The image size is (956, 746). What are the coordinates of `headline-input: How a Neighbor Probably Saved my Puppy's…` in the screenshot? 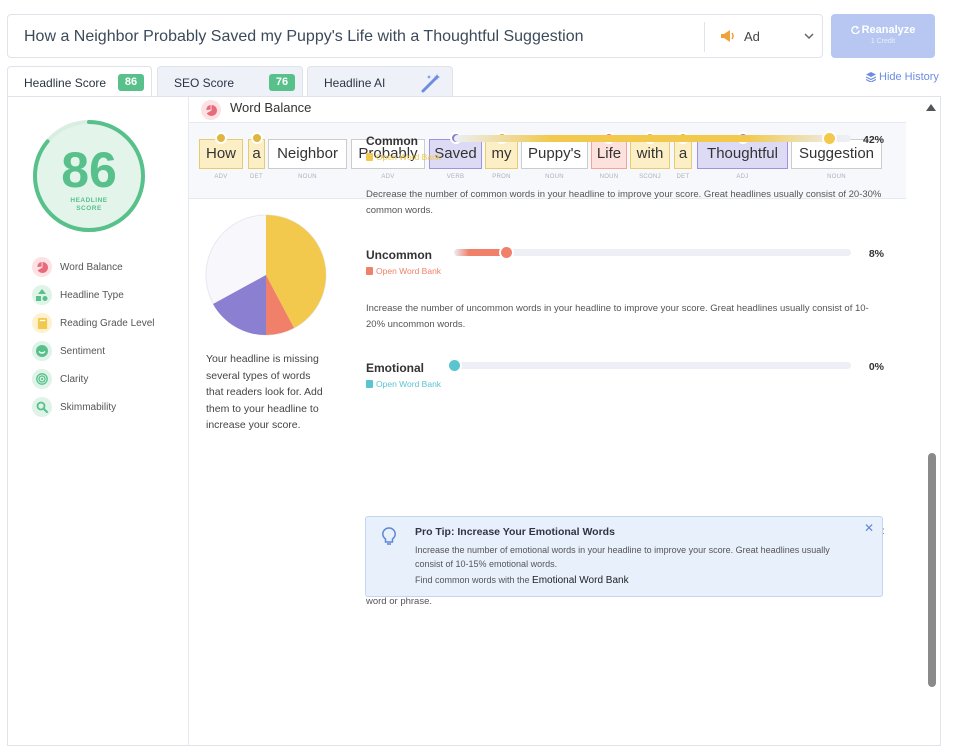 It's located at (415, 36).